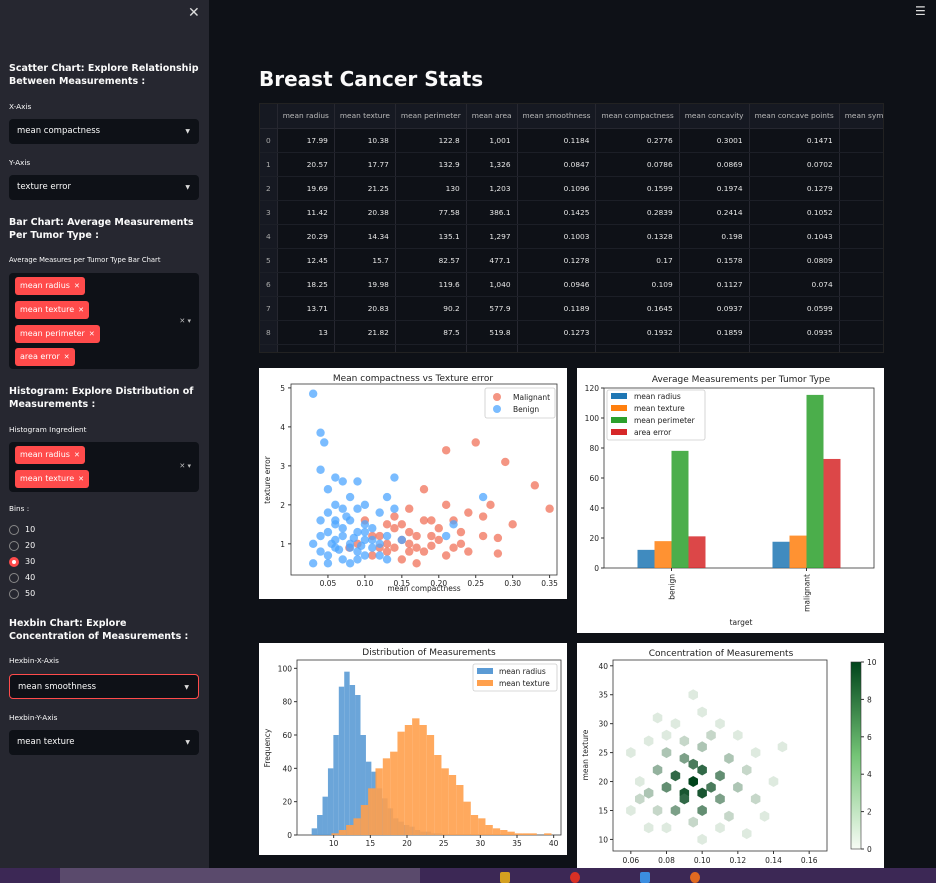 Image resolution: width=936 pixels, height=883 pixels. Describe the element at coordinates (269, 164) in the screenshot. I see `row-index: 1` at that location.